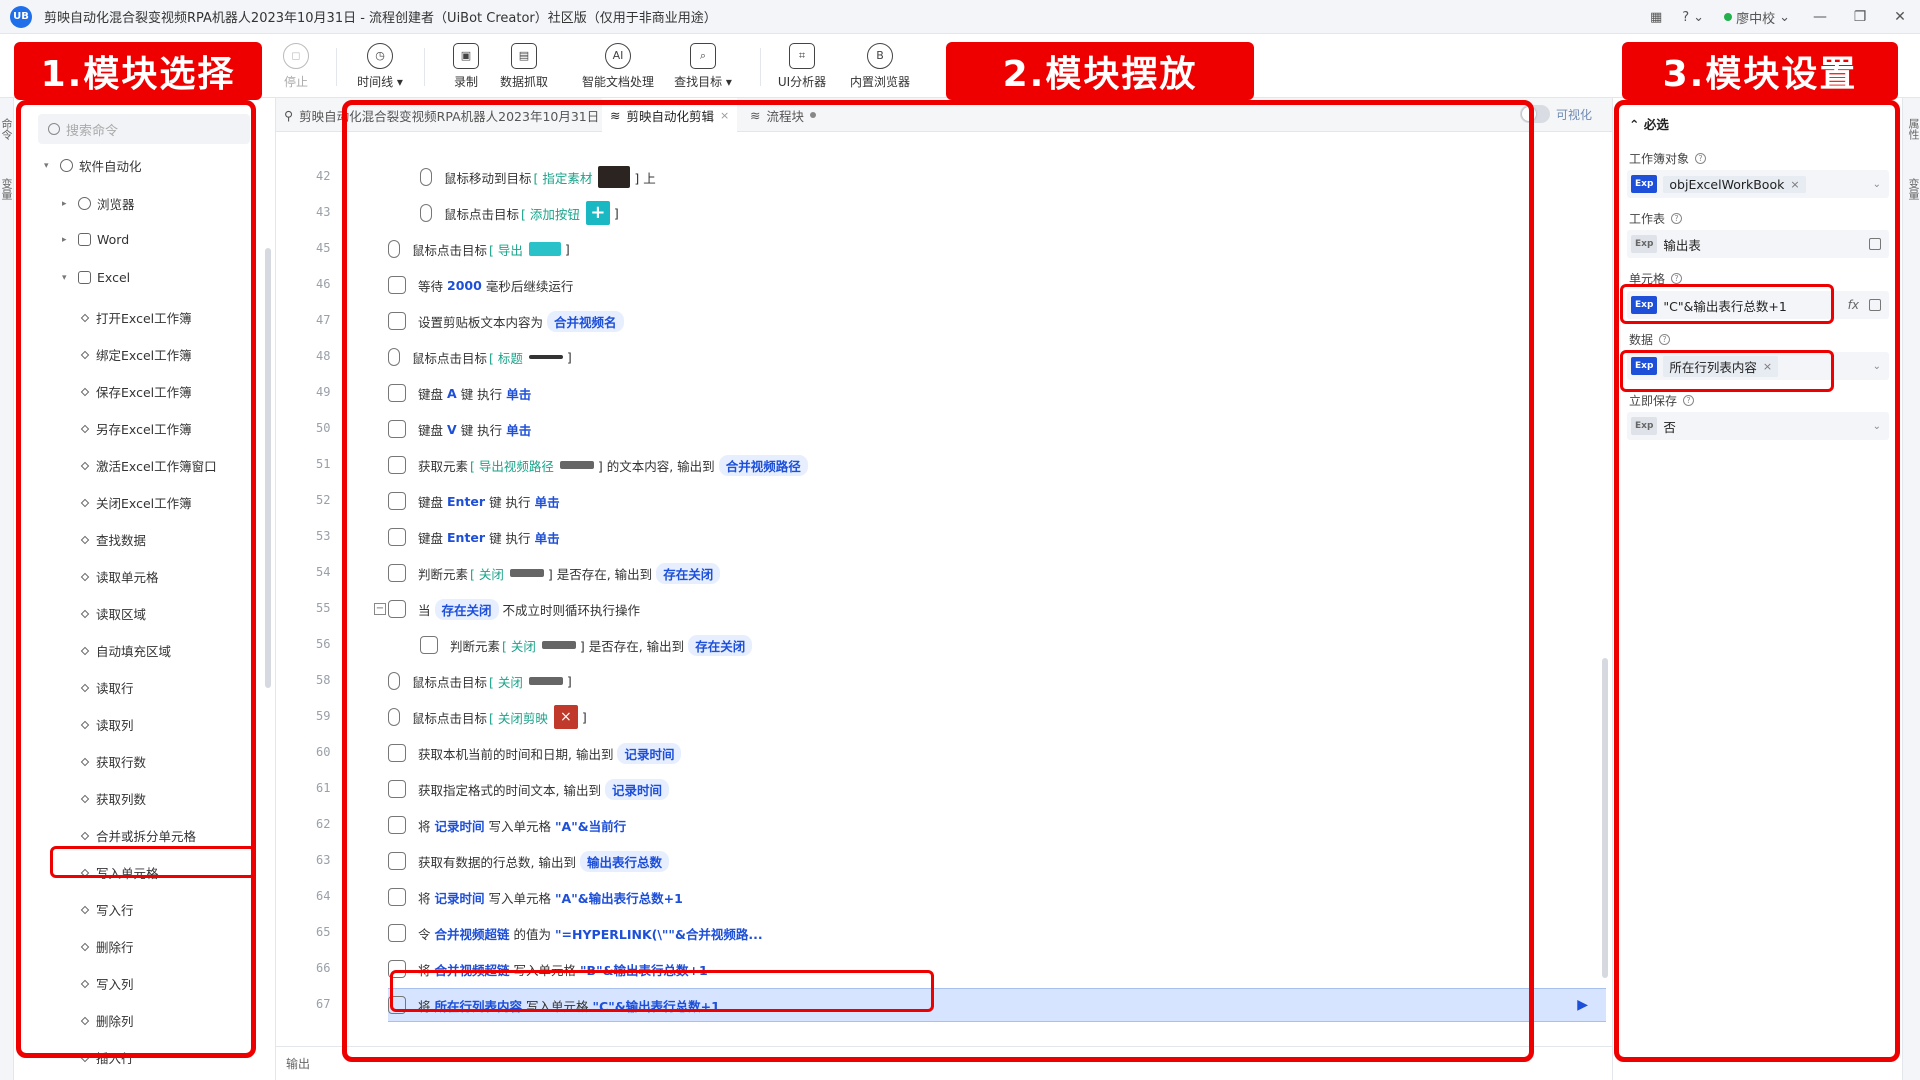 Image resolution: width=1920 pixels, height=1080 pixels. Describe the element at coordinates (323, 284) in the screenshot. I see `line-number: 46` at that location.